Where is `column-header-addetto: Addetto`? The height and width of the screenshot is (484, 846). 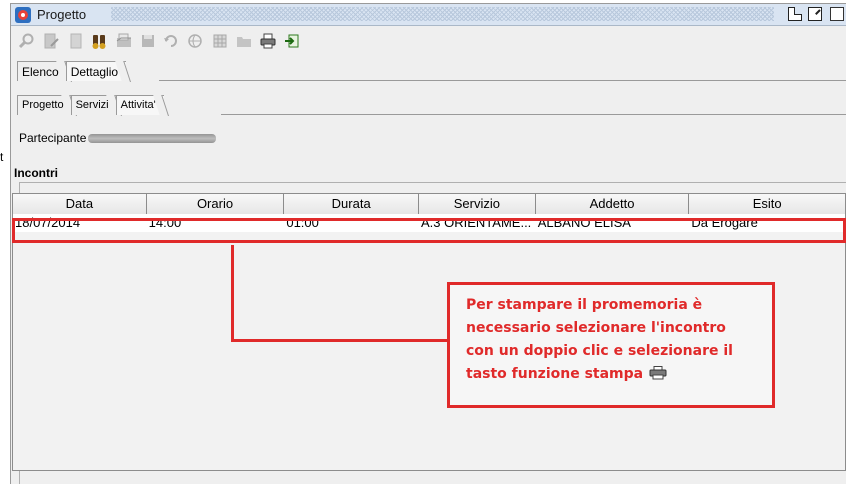
column-header-addetto: Addetto is located at coordinates (612, 204).